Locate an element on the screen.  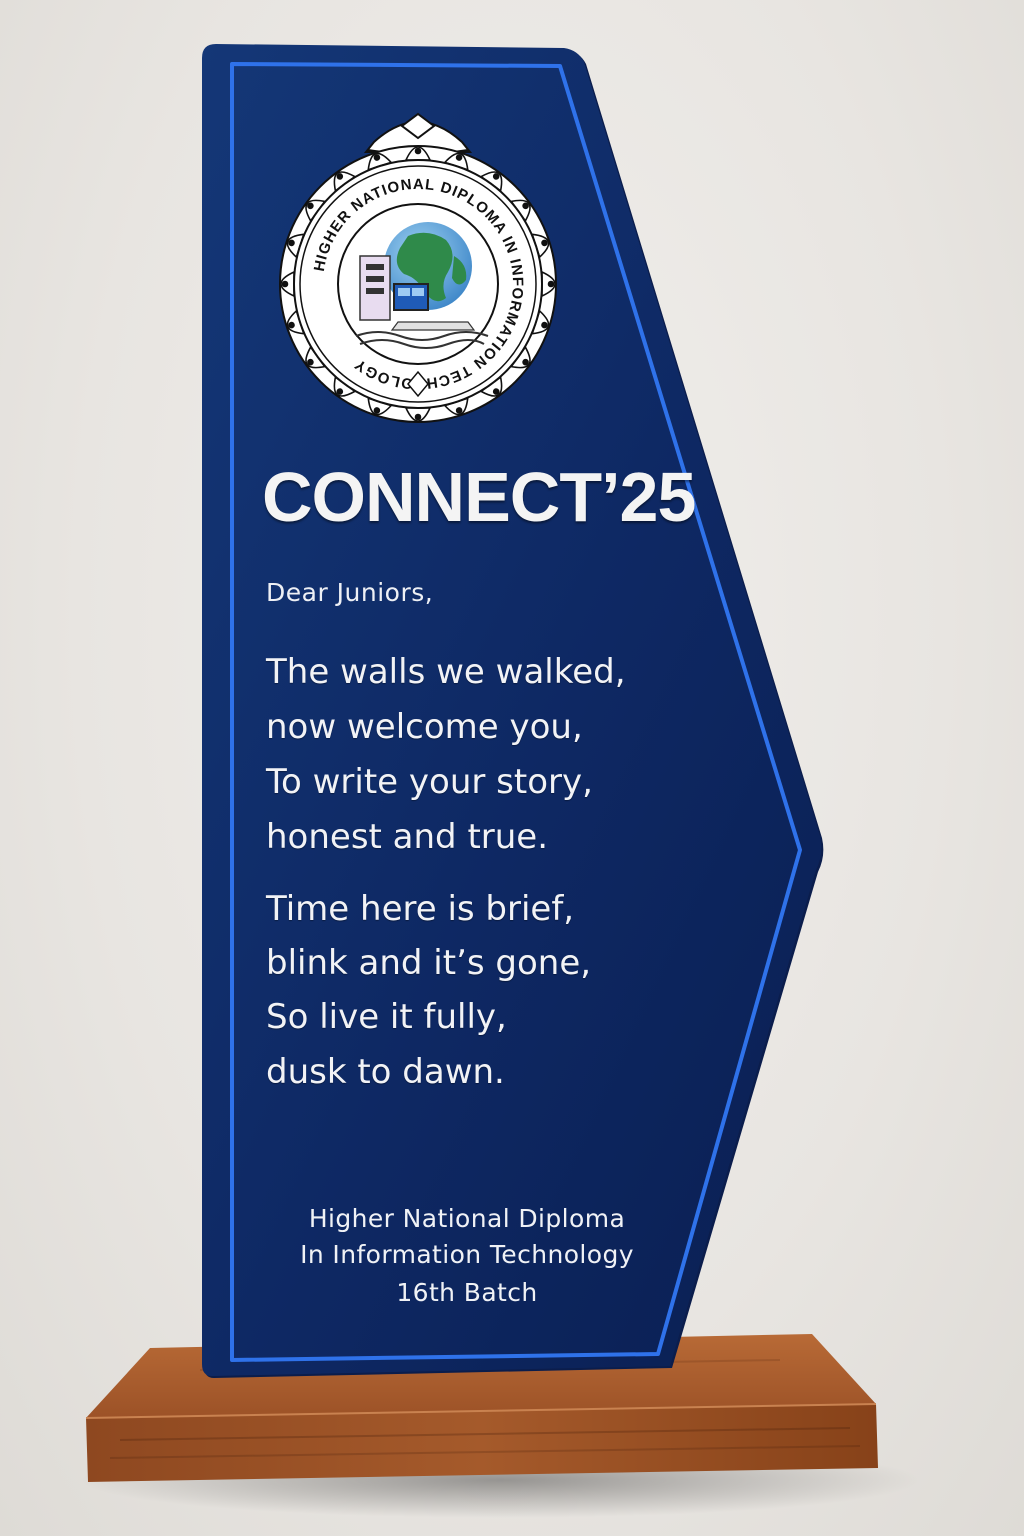
poem-line: So live it fully, is located at coordinates (386, 1017).